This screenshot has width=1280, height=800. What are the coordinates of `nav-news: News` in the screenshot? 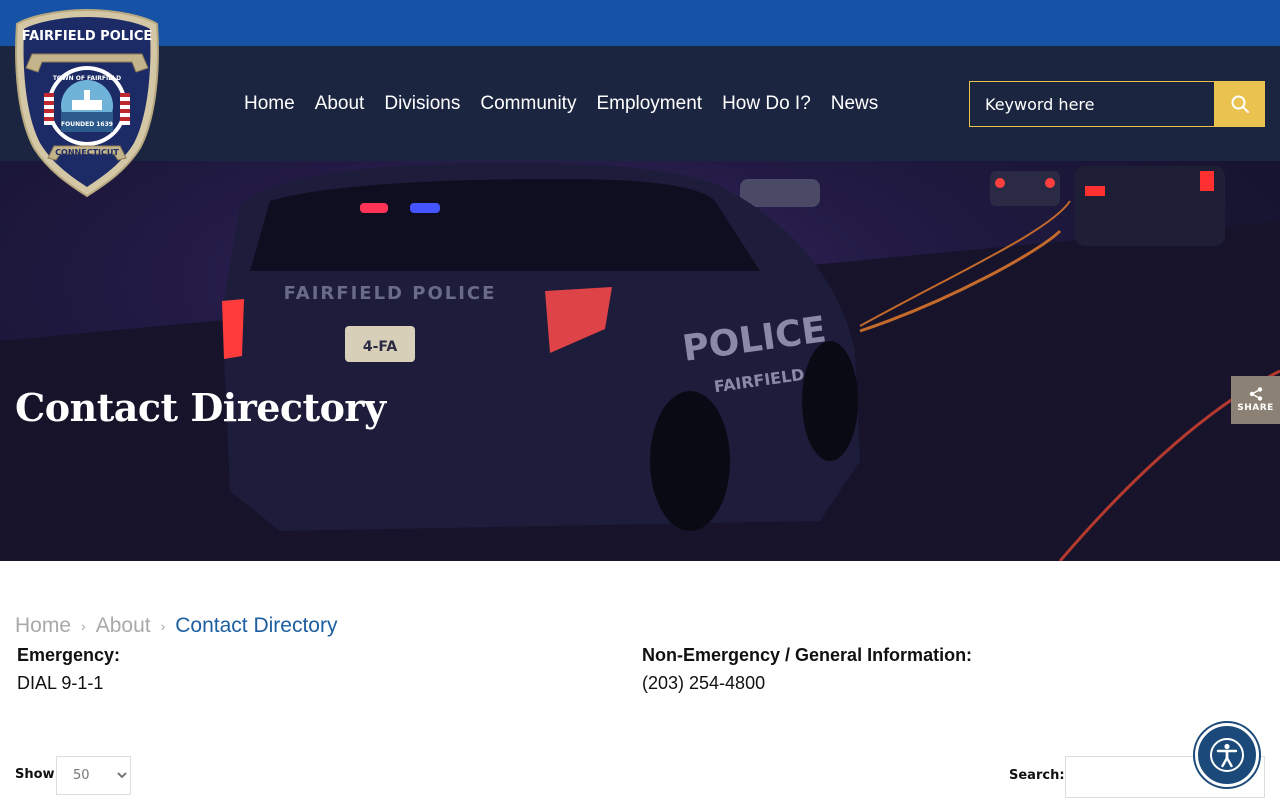 It's located at (855, 104).